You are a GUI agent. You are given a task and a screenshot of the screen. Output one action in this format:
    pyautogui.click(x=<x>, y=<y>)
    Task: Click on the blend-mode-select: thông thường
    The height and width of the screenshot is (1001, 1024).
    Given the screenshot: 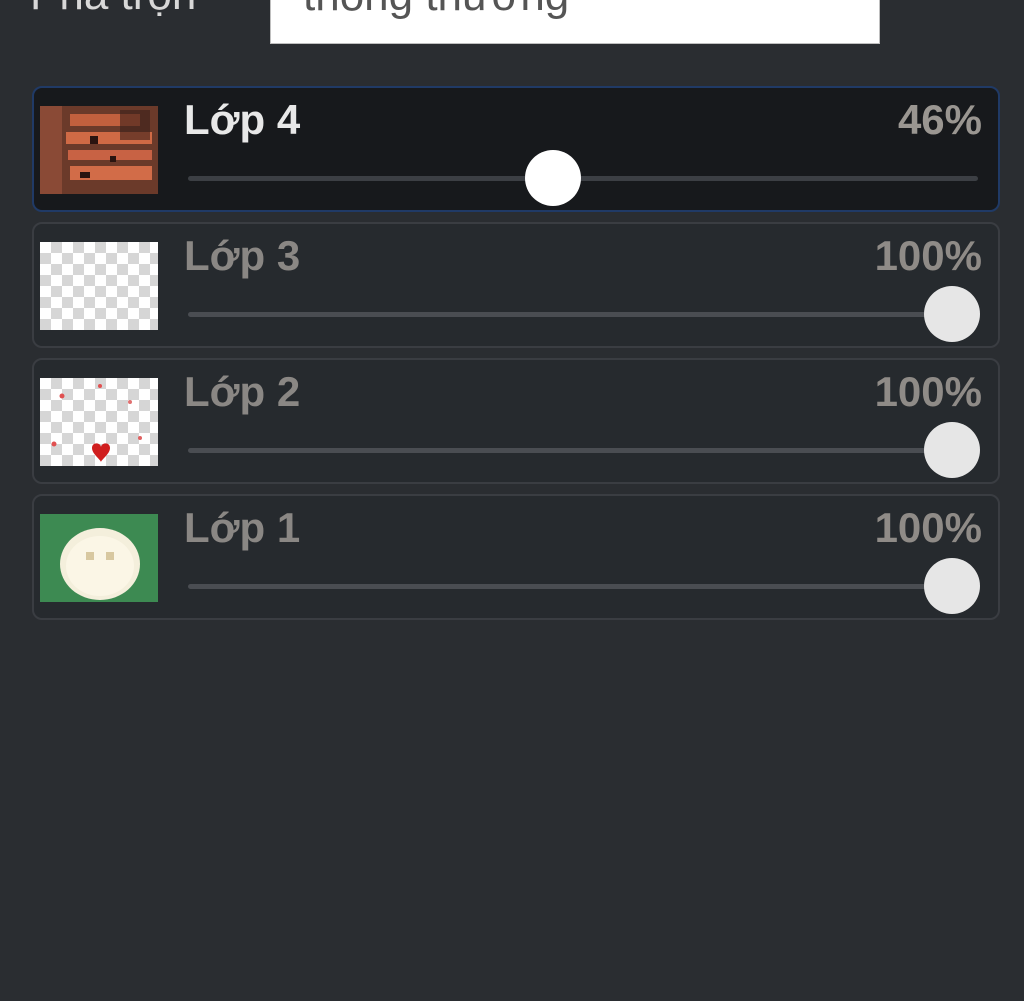 What is the action you would take?
    pyautogui.click(x=575, y=22)
    